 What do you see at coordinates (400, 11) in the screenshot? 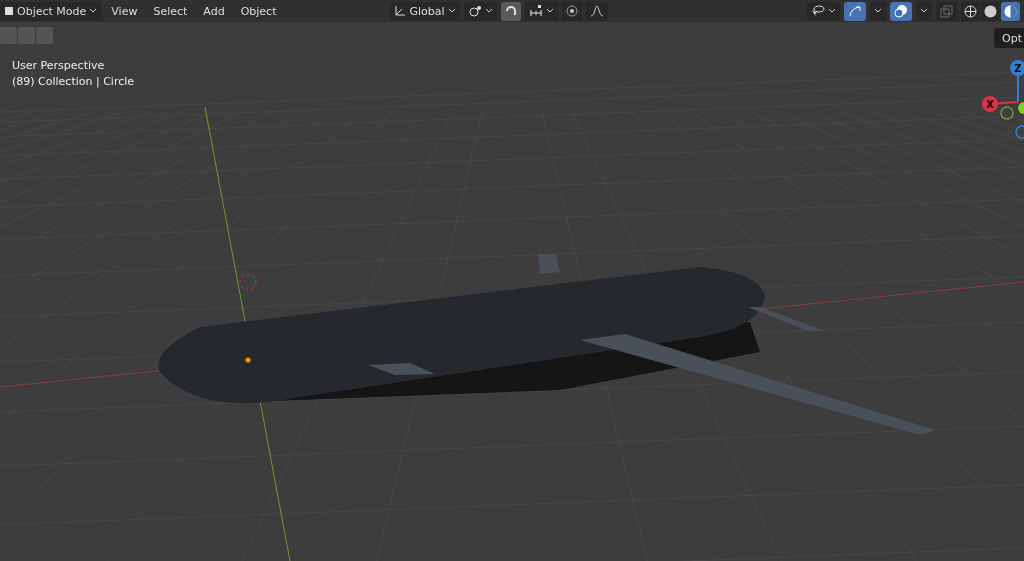
I see `axes-icon` at bounding box center [400, 11].